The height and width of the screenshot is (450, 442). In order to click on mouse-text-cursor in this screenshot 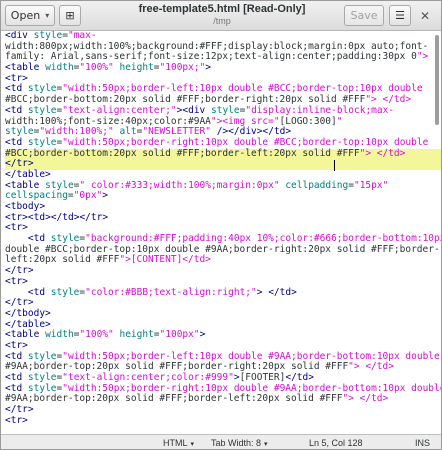, I will do `click(334, 165)`.